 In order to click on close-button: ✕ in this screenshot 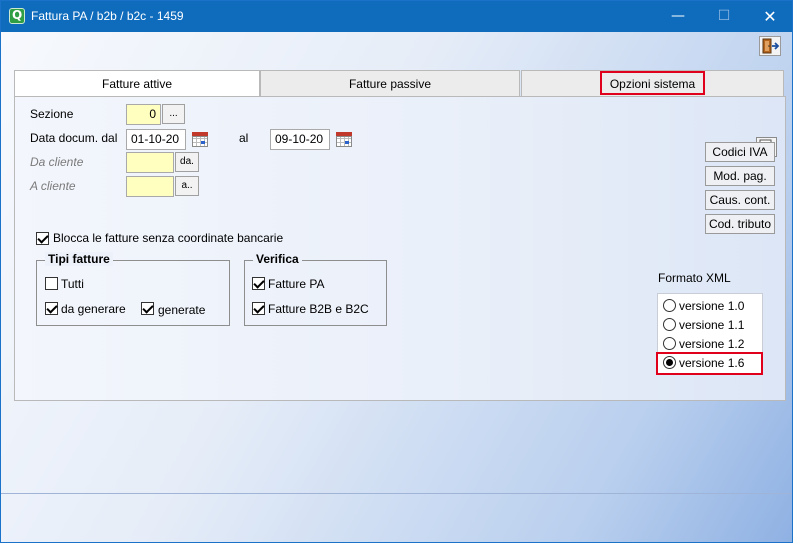, I will do `click(769, 16)`.